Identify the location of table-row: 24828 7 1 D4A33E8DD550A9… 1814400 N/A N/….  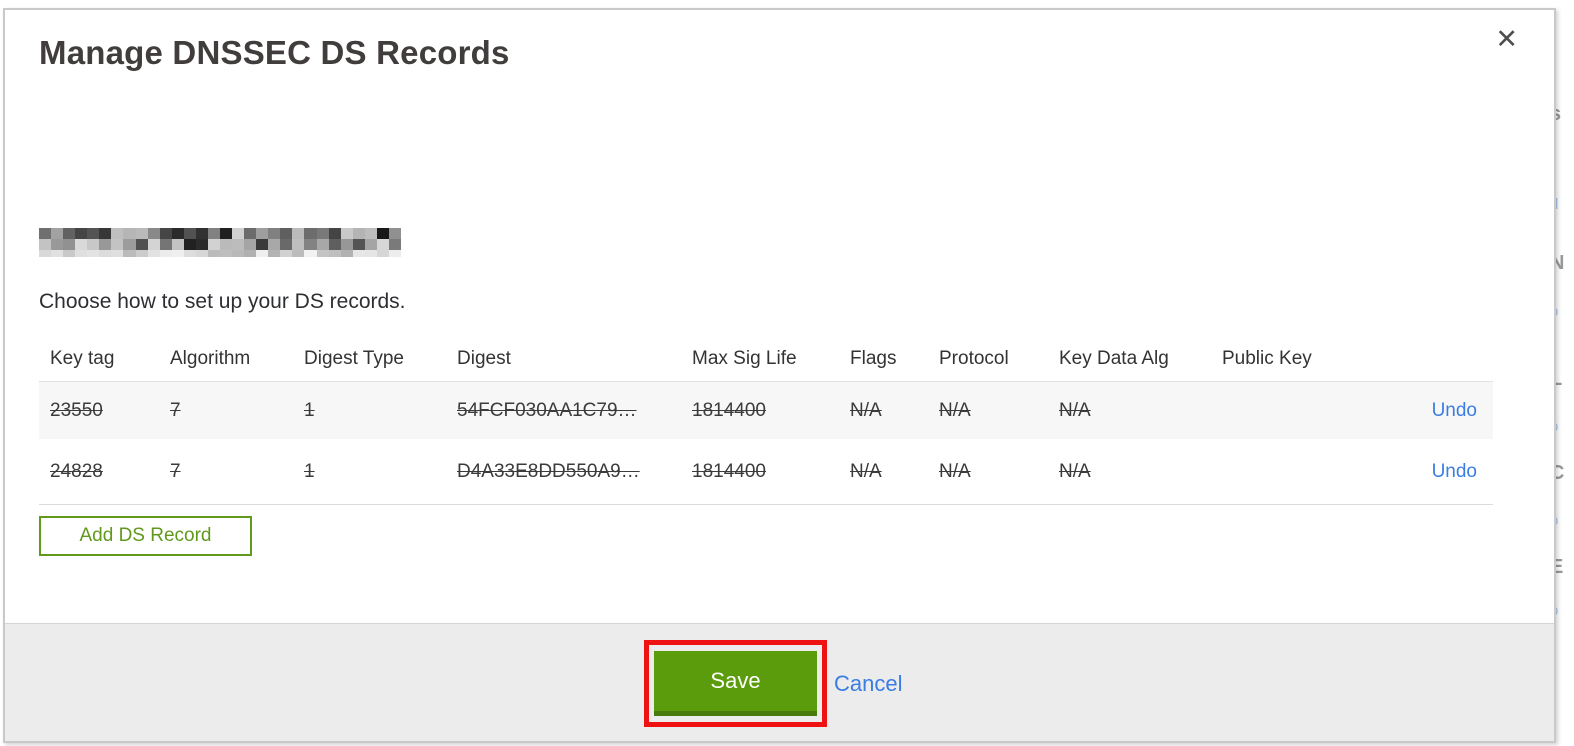
(766, 472).